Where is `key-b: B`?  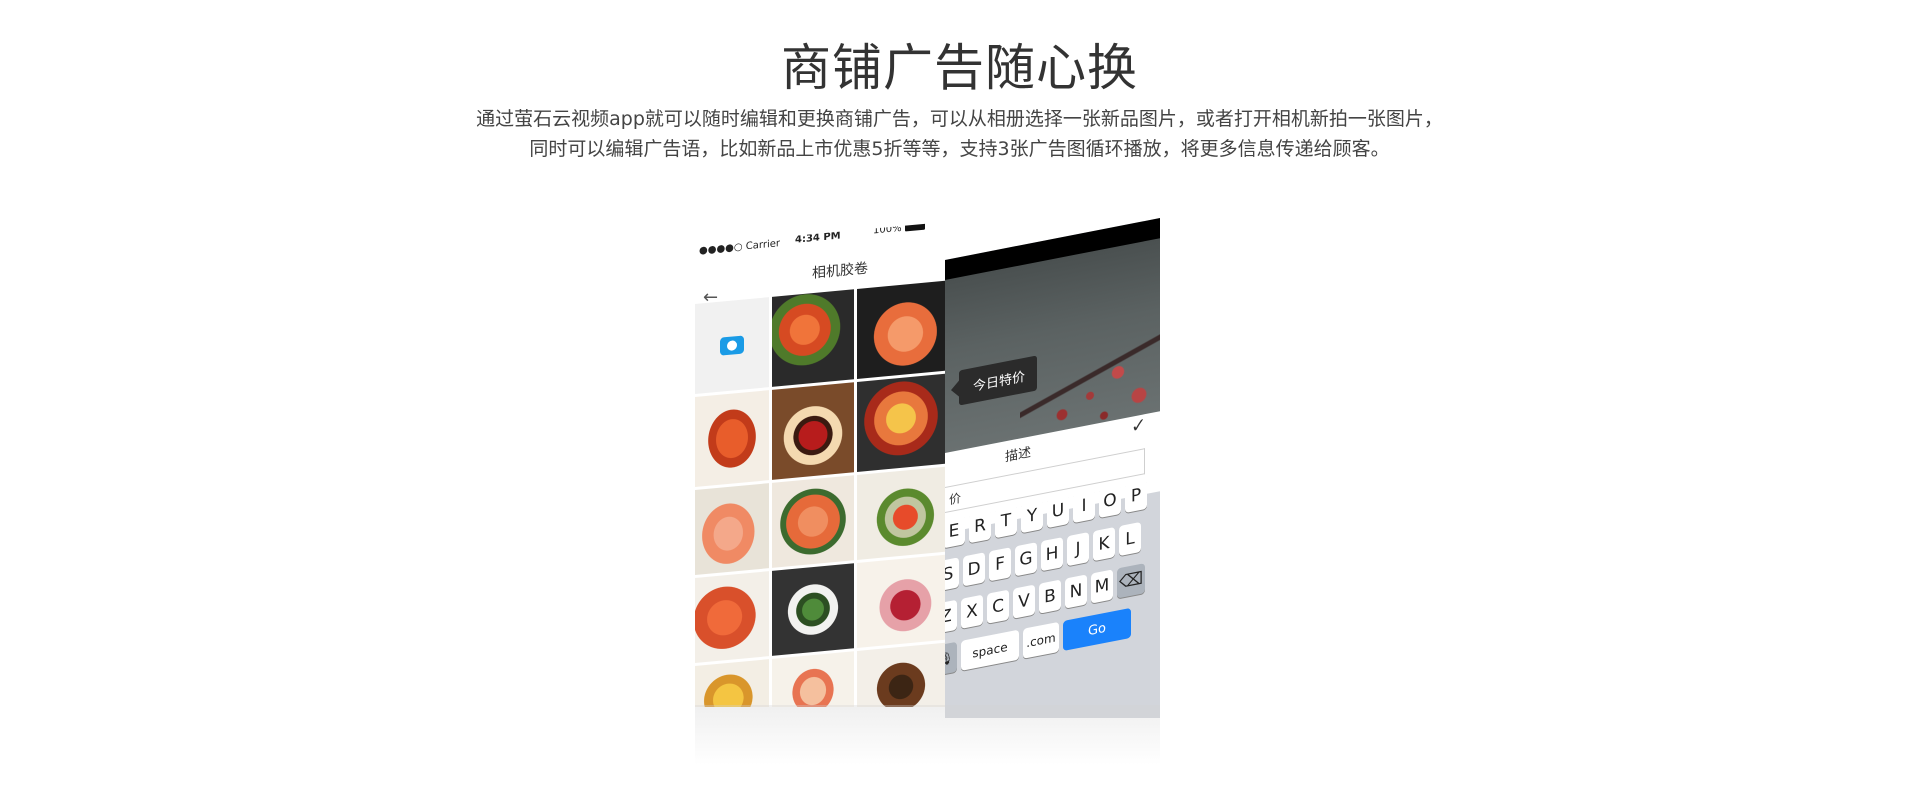
key-b: B is located at coordinates (1050, 596).